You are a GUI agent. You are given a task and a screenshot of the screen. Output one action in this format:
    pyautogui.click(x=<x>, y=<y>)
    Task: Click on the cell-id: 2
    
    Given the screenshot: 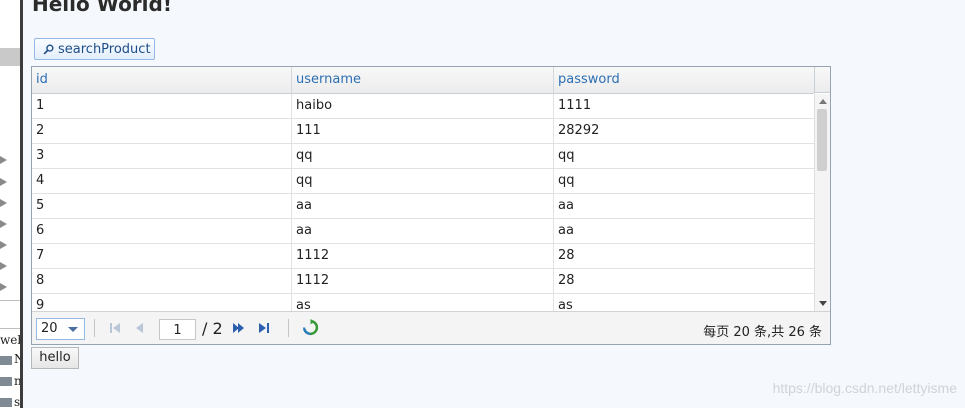 What is the action you would take?
    pyautogui.click(x=162, y=131)
    